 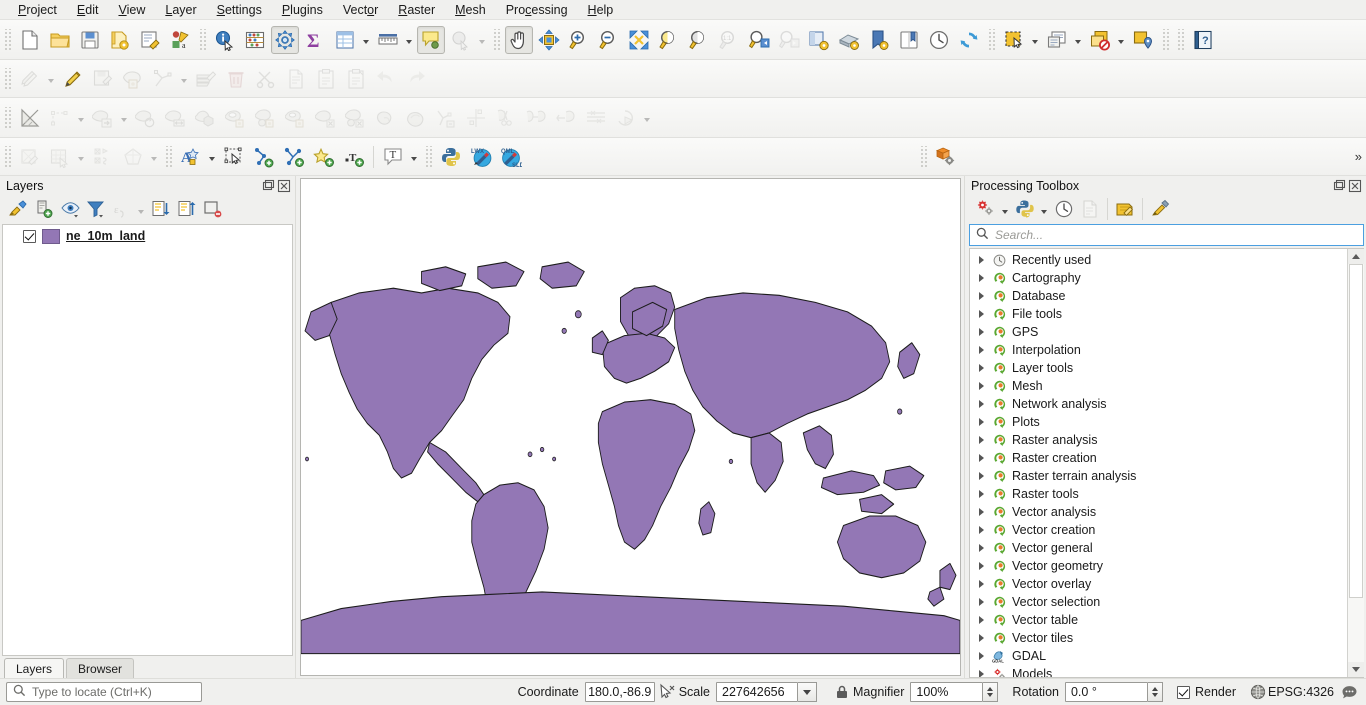 What do you see at coordinates (122, 209) in the screenshot?
I see `filter-legend-expression-icon: ε` at bounding box center [122, 209].